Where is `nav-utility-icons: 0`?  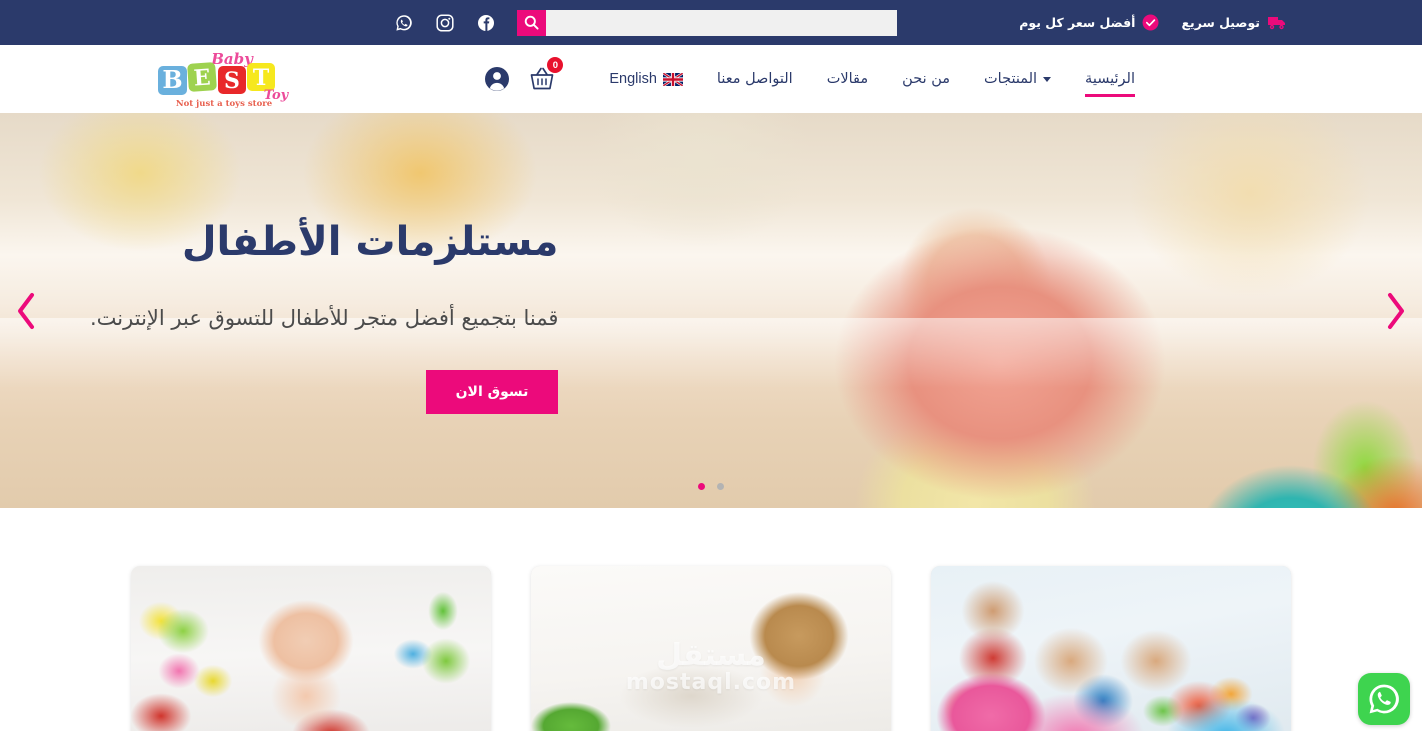
nav-utility-icons: 0 is located at coordinates (524, 74).